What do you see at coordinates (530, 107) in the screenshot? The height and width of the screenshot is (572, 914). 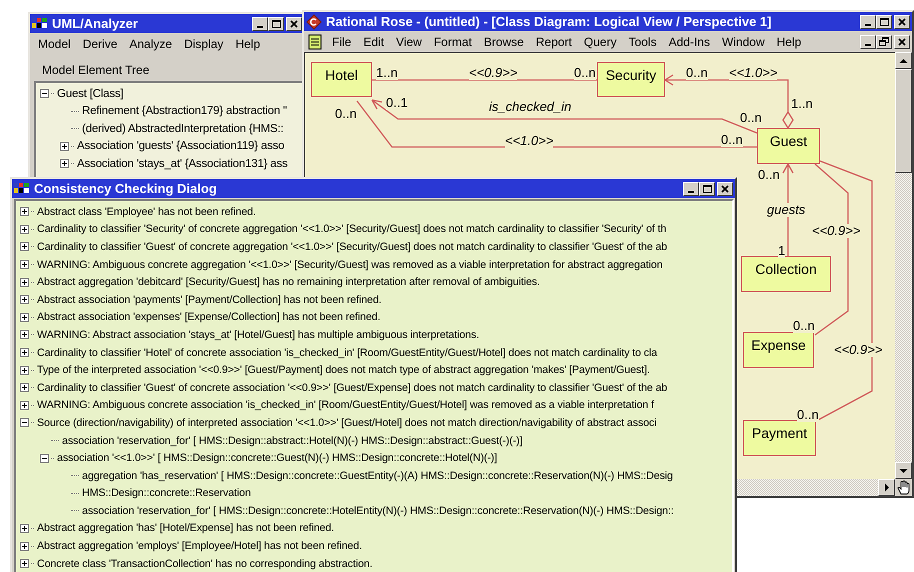 I see `role-label: is_checked_in` at bounding box center [530, 107].